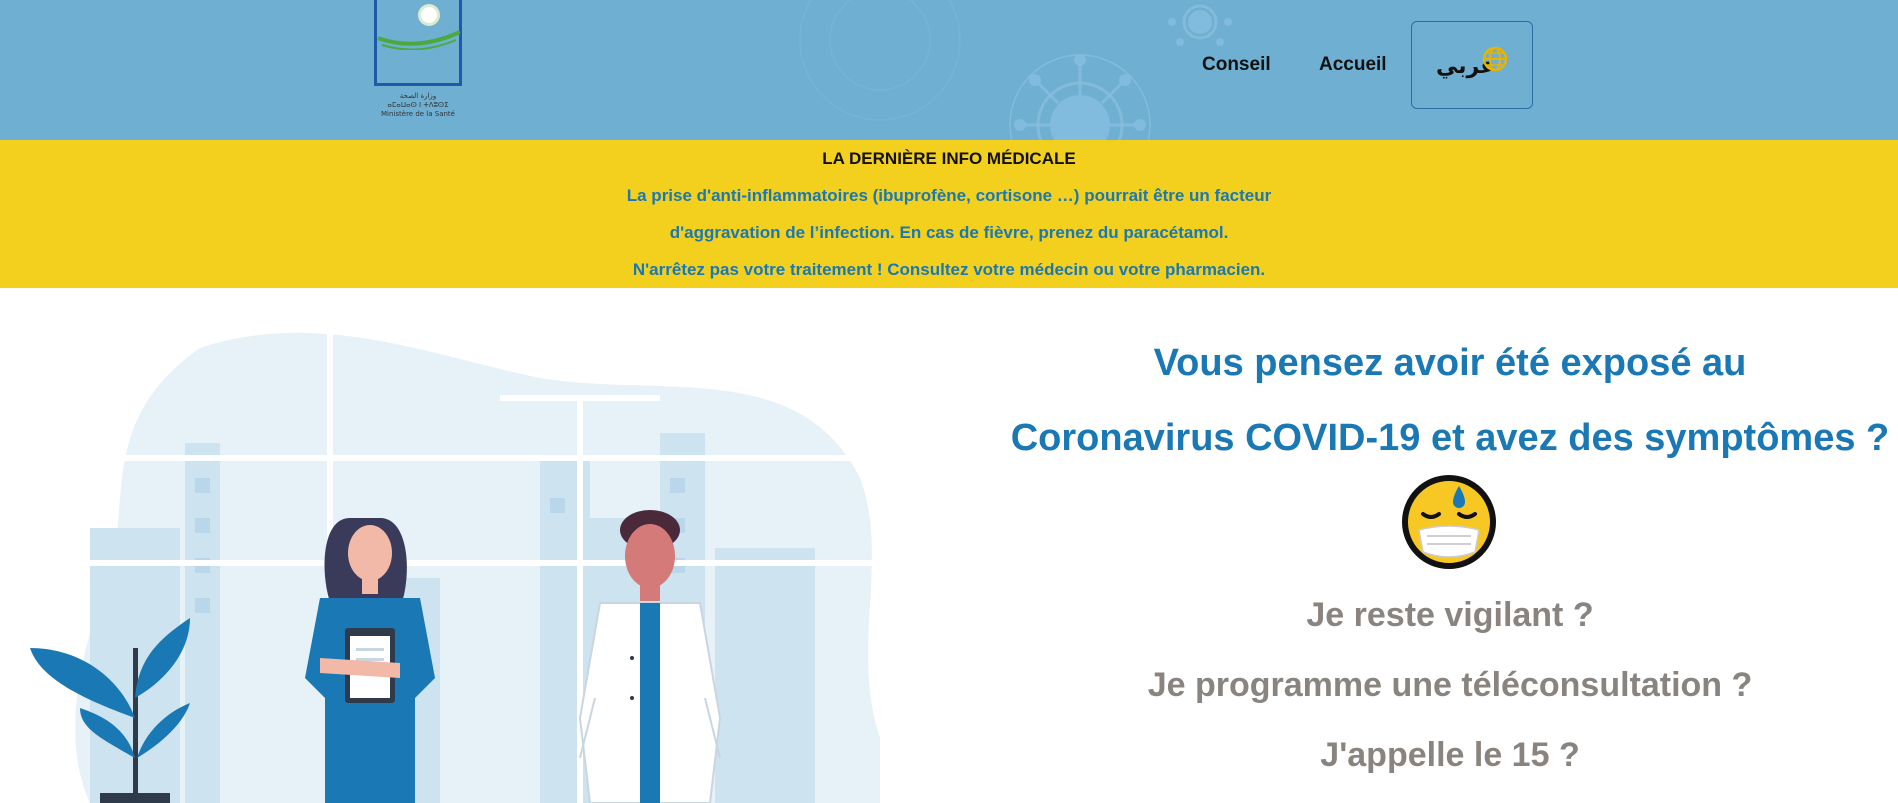 Image resolution: width=1898 pixels, height=803 pixels. Describe the element at coordinates (949, 158) in the screenshot. I see `banner-title: LA DERNIÈRE INFO MÉDICALE` at that location.